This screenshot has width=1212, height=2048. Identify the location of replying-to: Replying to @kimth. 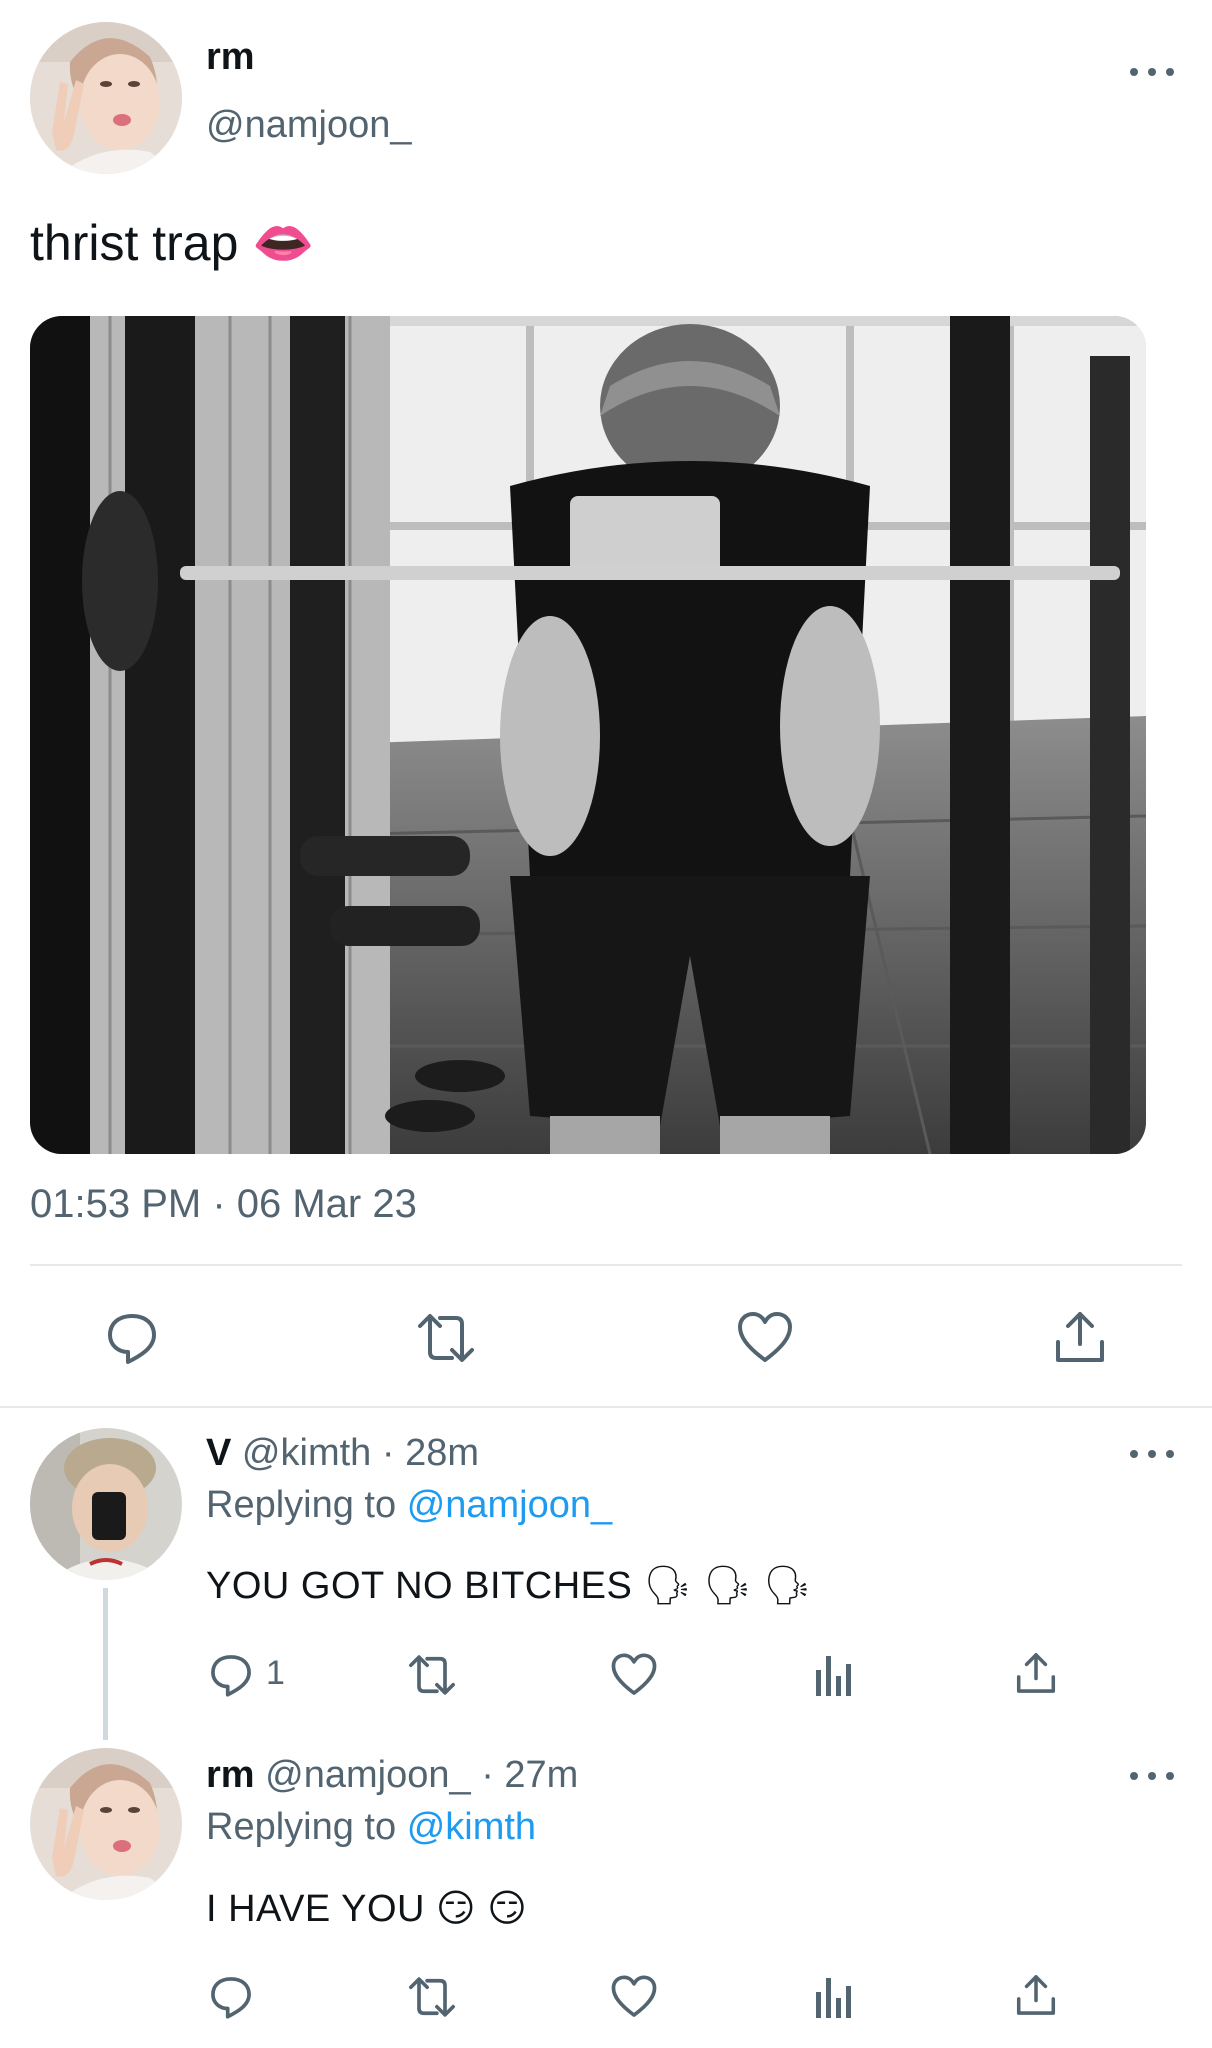
(371, 1827).